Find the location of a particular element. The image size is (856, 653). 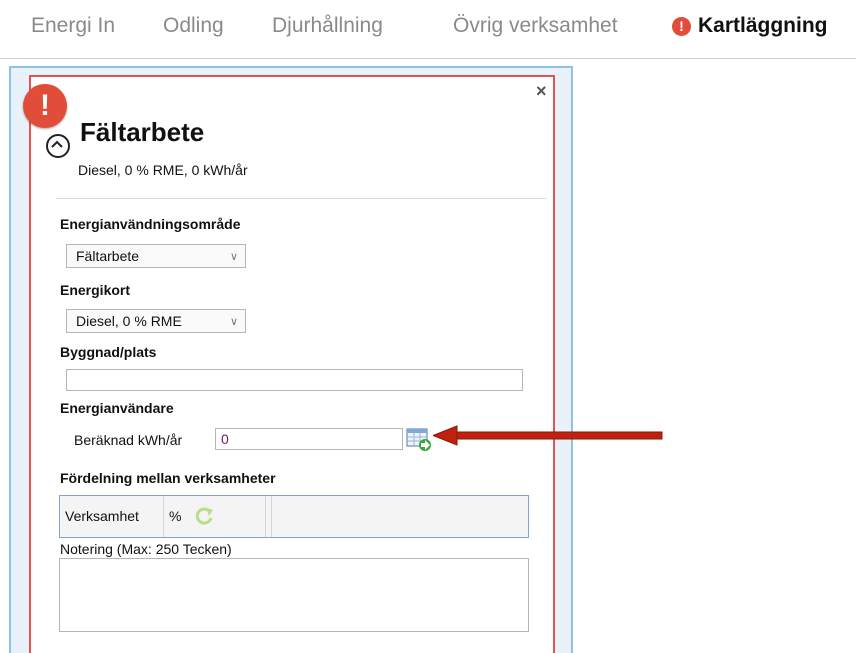

pointer-arrow-icon is located at coordinates (548, 435).